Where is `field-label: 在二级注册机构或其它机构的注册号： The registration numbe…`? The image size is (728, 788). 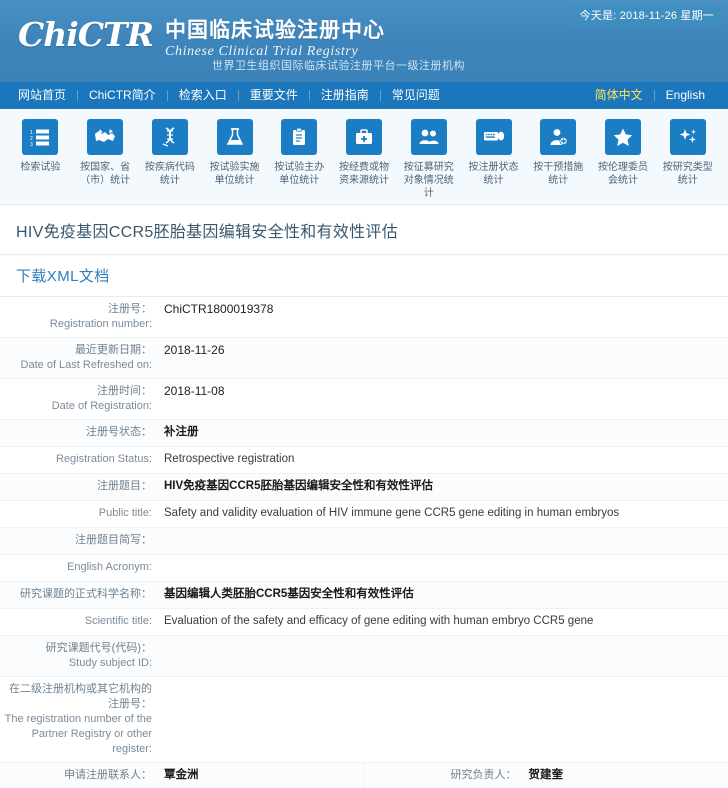 field-label: 在二级注册机构或其它机构的注册号： The registration numbe… is located at coordinates (79, 719).